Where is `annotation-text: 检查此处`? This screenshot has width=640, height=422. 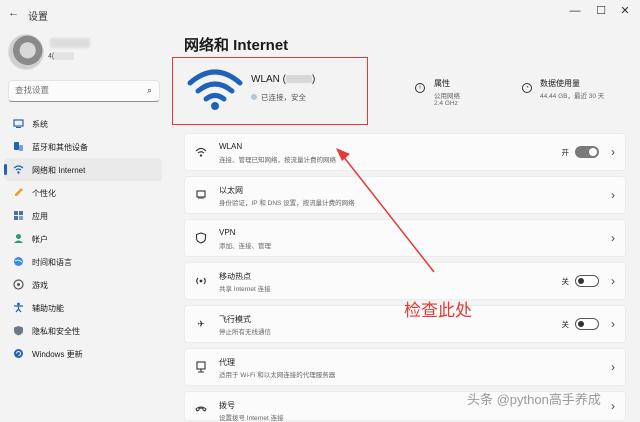
annotation-text: 检查此处 is located at coordinates (438, 310).